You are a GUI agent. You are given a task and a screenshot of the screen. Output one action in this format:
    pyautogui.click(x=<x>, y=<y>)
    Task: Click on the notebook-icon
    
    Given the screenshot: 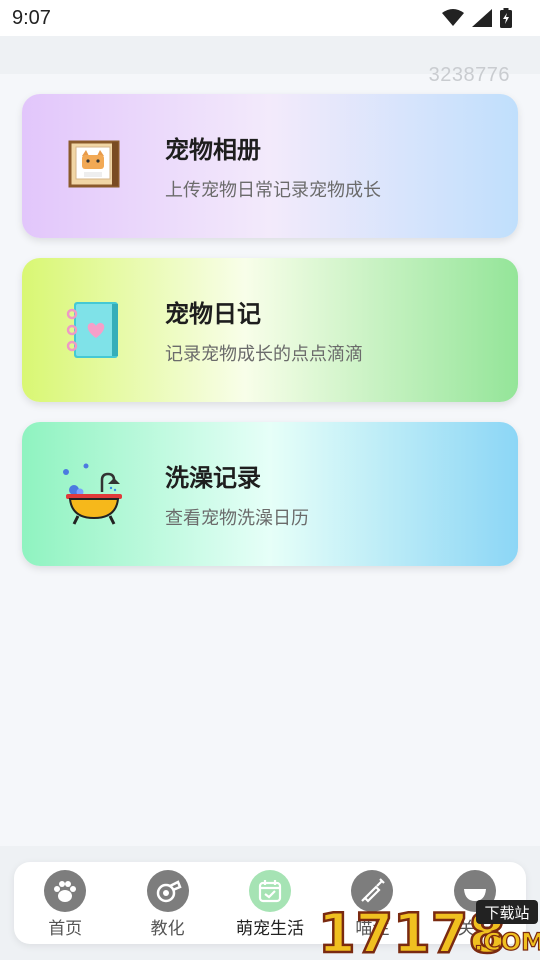 What is the action you would take?
    pyautogui.click(x=92, y=330)
    